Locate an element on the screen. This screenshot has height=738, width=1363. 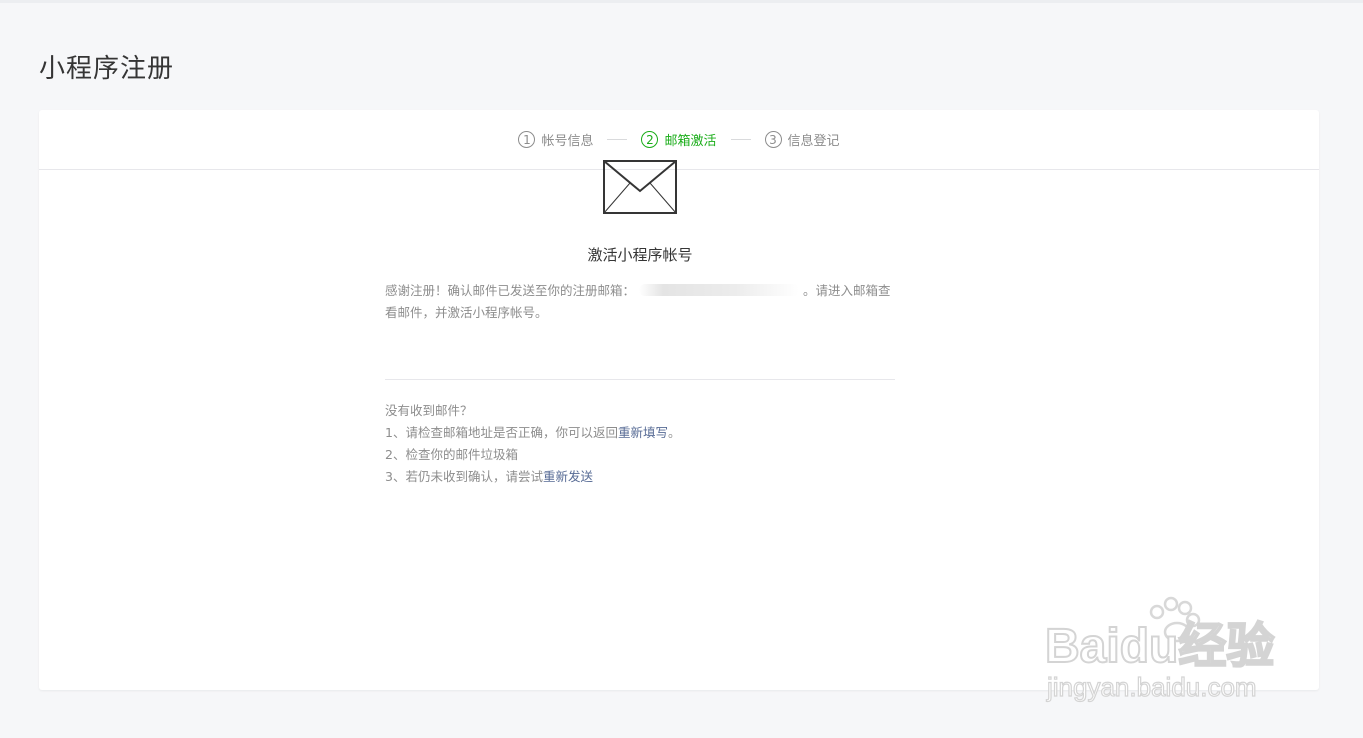
watermark-url: jingyan.baidu.com is located at coordinates (1151, 687).